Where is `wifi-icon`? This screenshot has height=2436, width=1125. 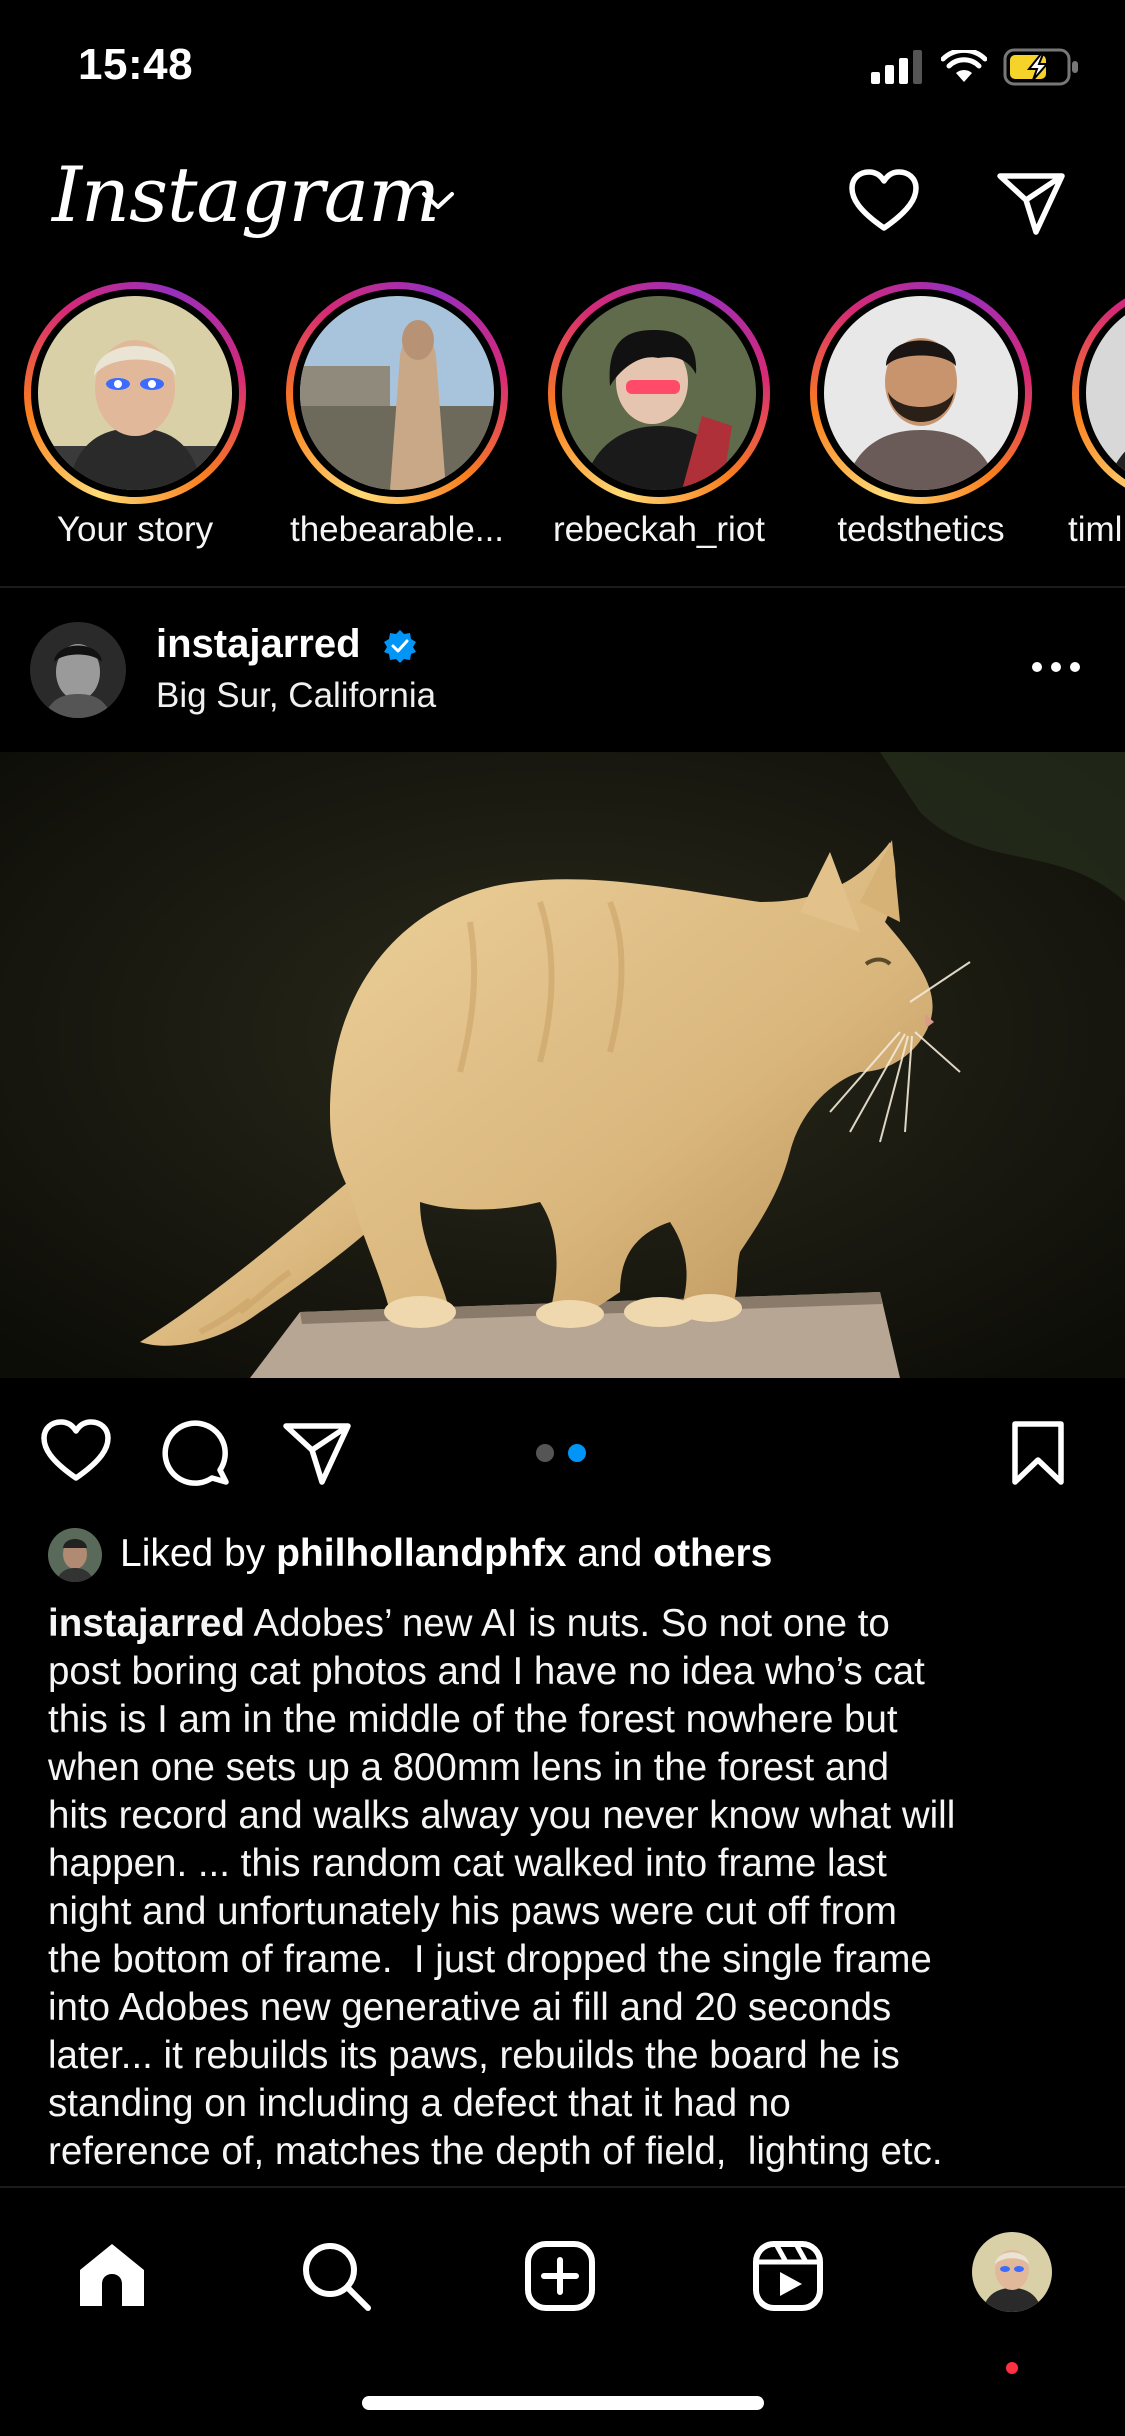 wifi-icon is located at coordinates (964, 66).